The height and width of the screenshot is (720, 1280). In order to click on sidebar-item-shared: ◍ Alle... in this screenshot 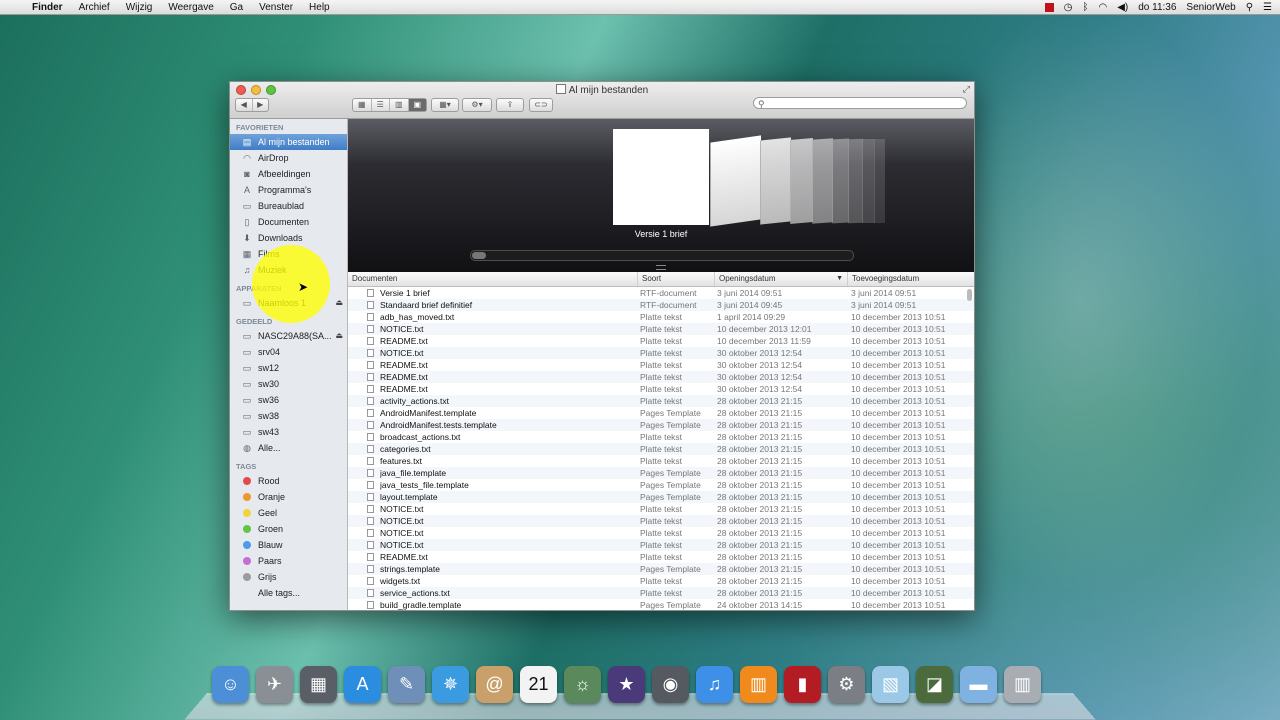, I will do `click(288, 448)`.